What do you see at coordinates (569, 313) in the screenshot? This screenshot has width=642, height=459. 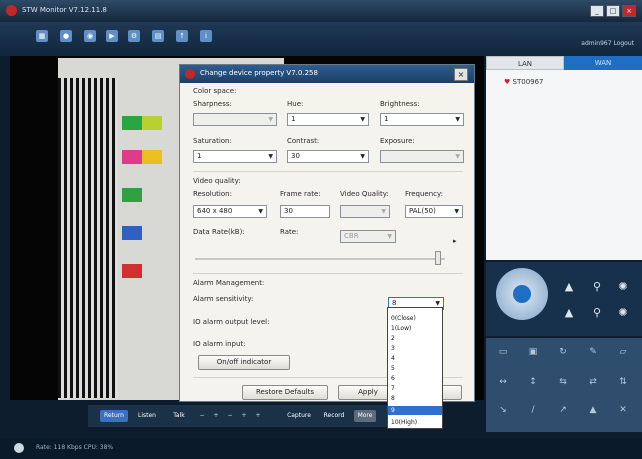 I see `iris-down-icon: ▲` at bounding box center [569, 313].